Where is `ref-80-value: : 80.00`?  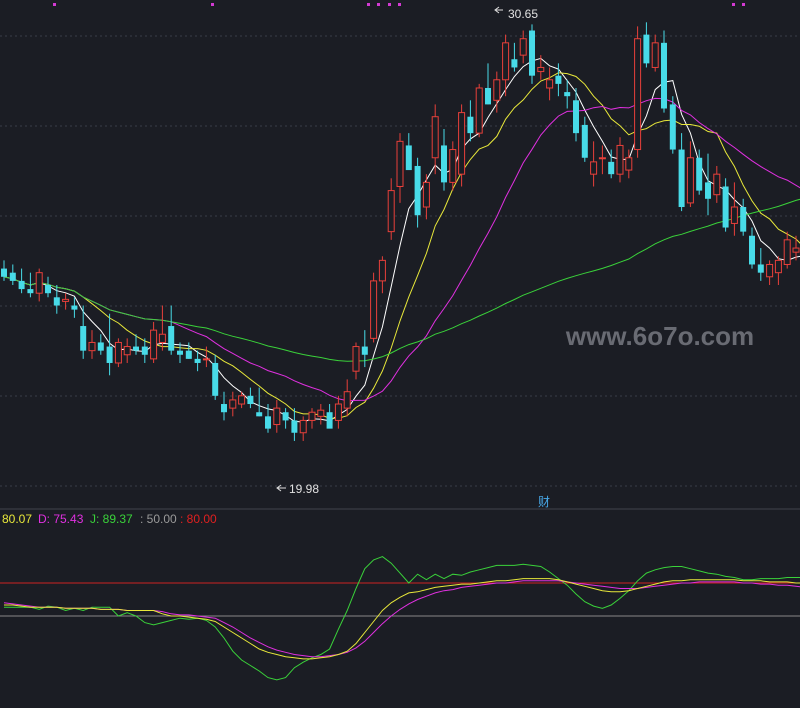 ref-80-value: : 80.00 is located at coordinates (198, 519).